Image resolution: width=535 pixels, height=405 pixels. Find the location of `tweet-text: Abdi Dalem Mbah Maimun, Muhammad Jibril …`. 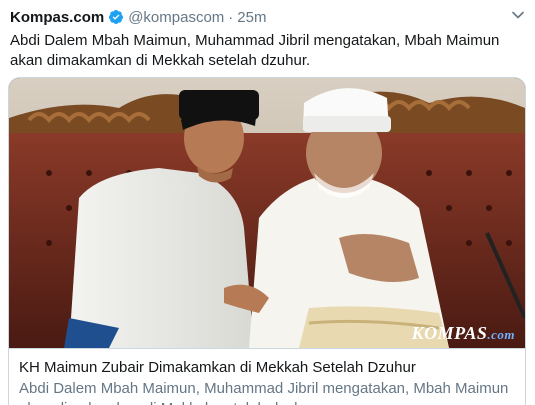

tweet-text: Abdi Dalem Mbah Maimun, Muhammad Jibril … is located at coordinates (255, 50).